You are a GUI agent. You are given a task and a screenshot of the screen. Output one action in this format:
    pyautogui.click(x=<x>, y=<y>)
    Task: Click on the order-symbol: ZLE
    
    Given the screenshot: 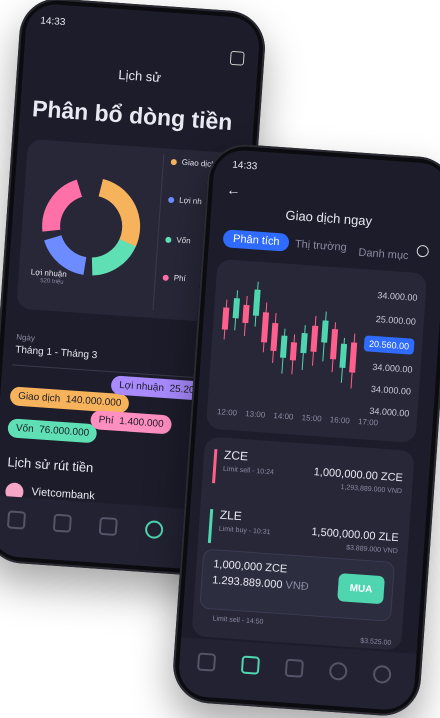 What is the action you would take?
    pyautogui.click(x=231, y=515)
    